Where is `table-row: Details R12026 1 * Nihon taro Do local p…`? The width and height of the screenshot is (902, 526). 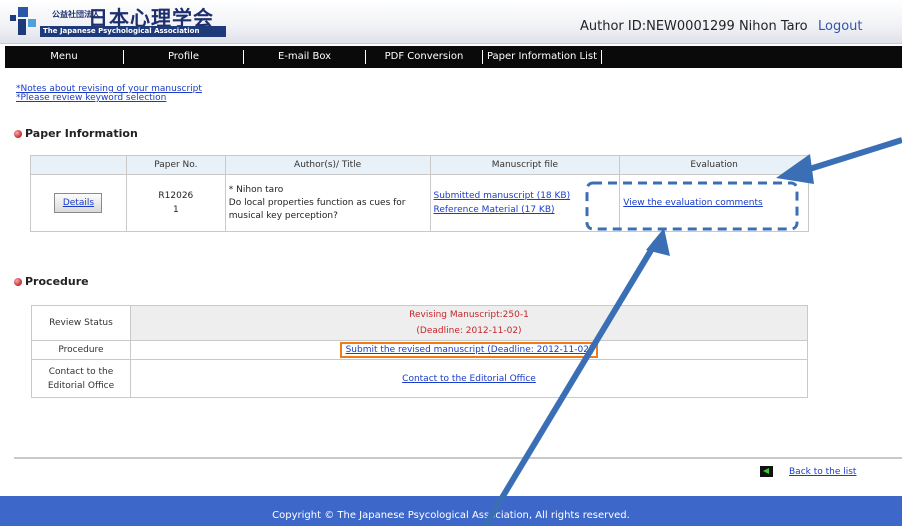 table-row: Details R12026 1 * Nihon taro Do local p… is located at coordinates (419, 203).